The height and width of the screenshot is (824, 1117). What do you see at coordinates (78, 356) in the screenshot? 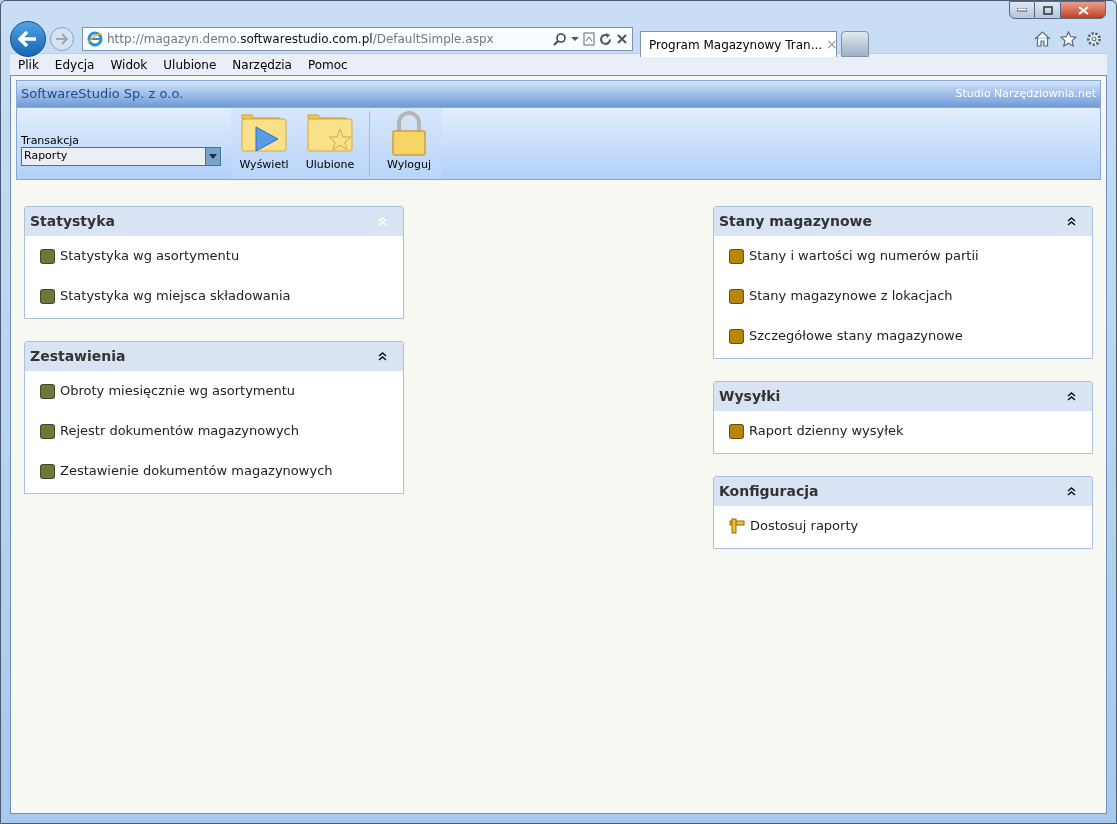
I see `panel-title: Zestawienia` at bounding box center [78, 356].